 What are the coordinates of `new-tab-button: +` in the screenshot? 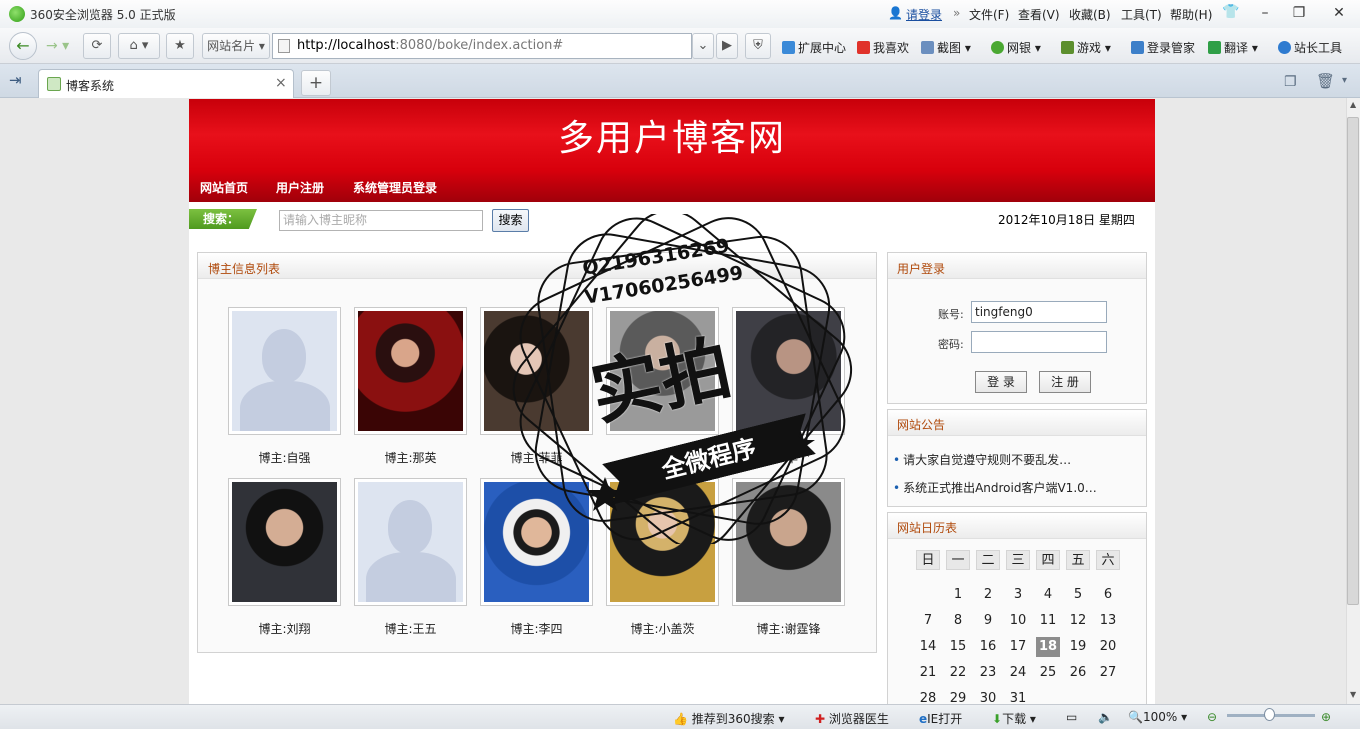 It's located at (316, 83).